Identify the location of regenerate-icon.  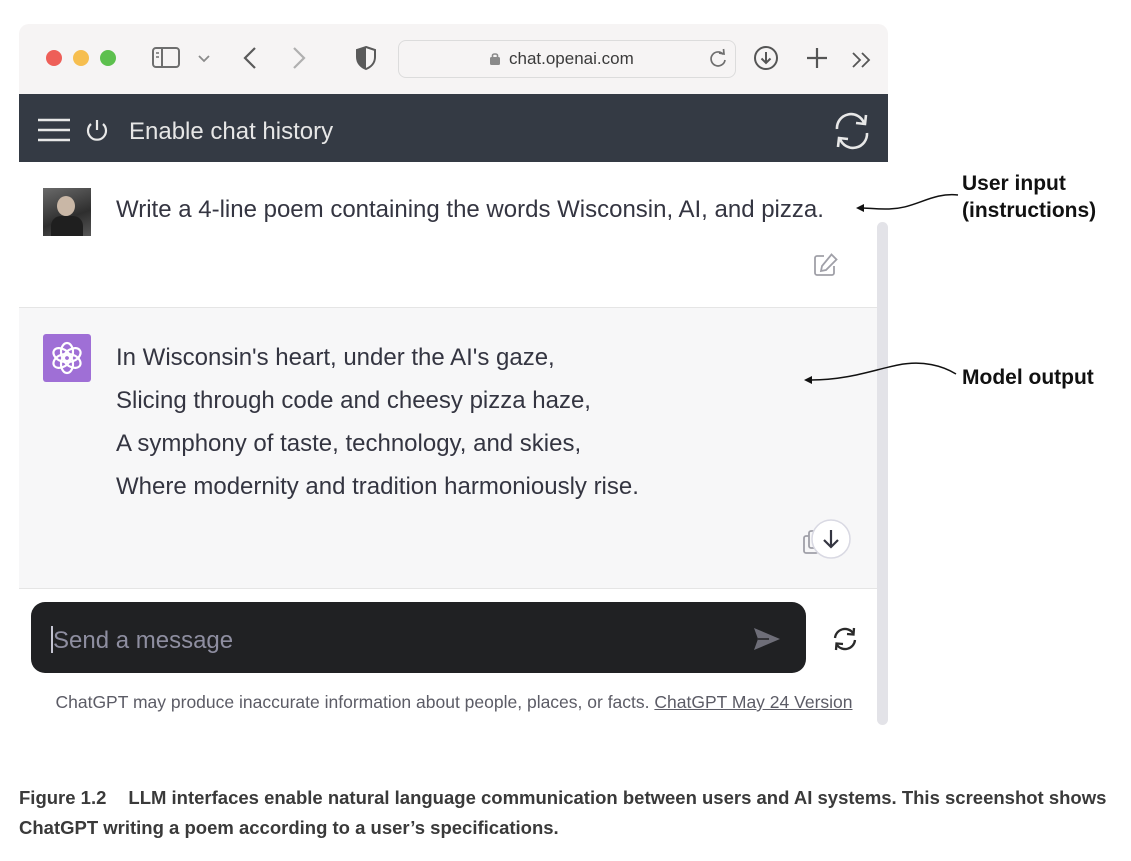
(845, 639).